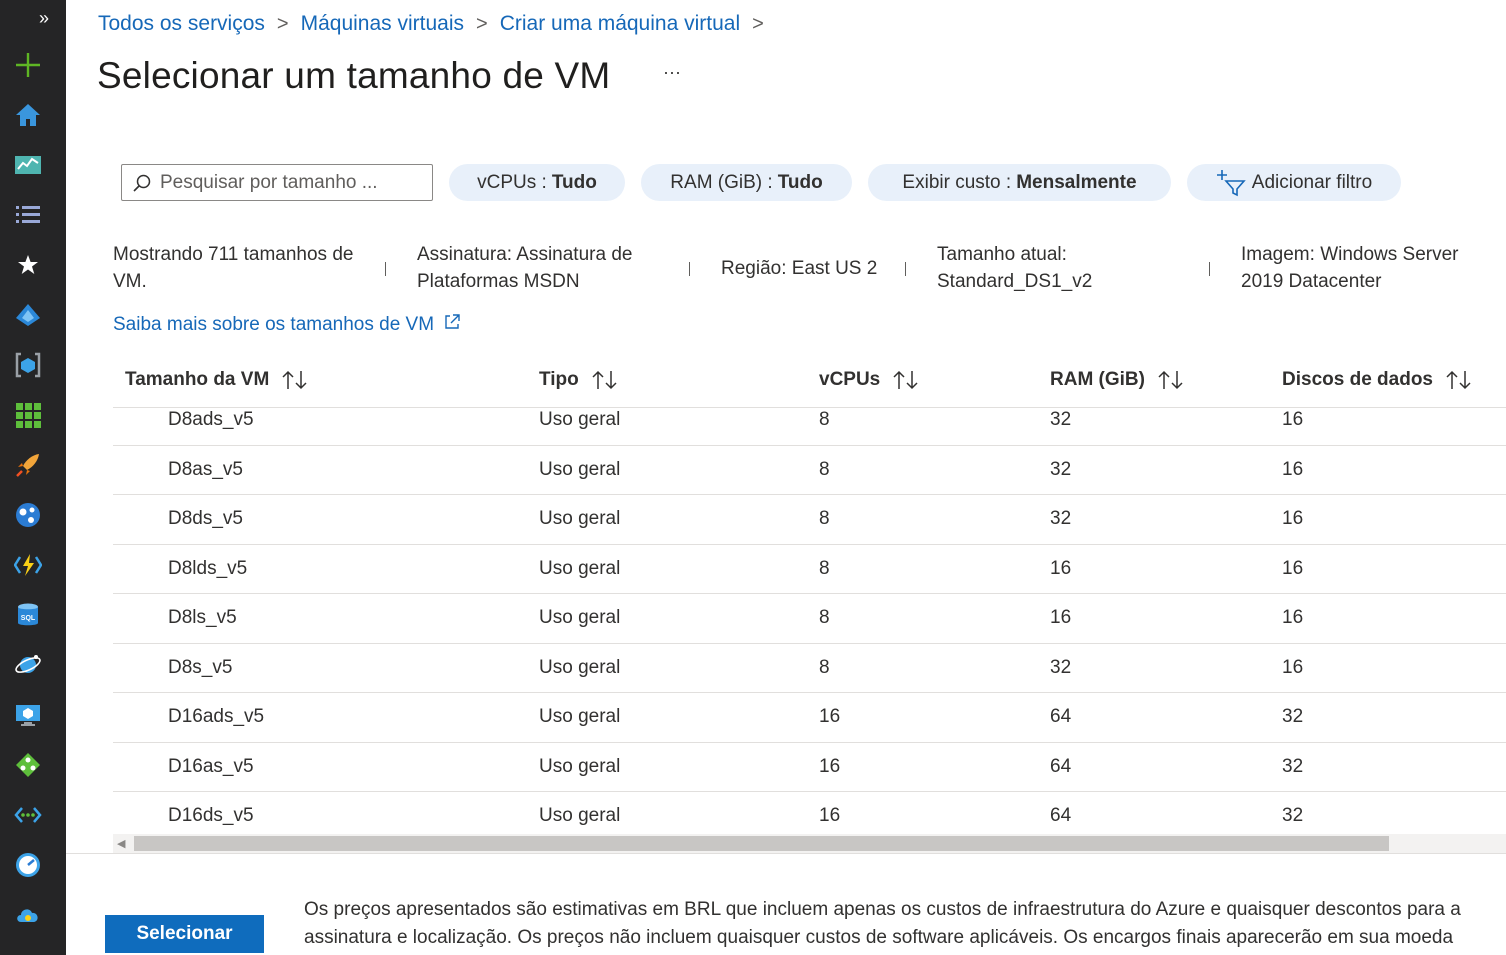  What do you see at coordinates (1294, 182) in the screenshot?
I see `add-filter-button: Adicionar filtro` at bounding box center [1294, 182].